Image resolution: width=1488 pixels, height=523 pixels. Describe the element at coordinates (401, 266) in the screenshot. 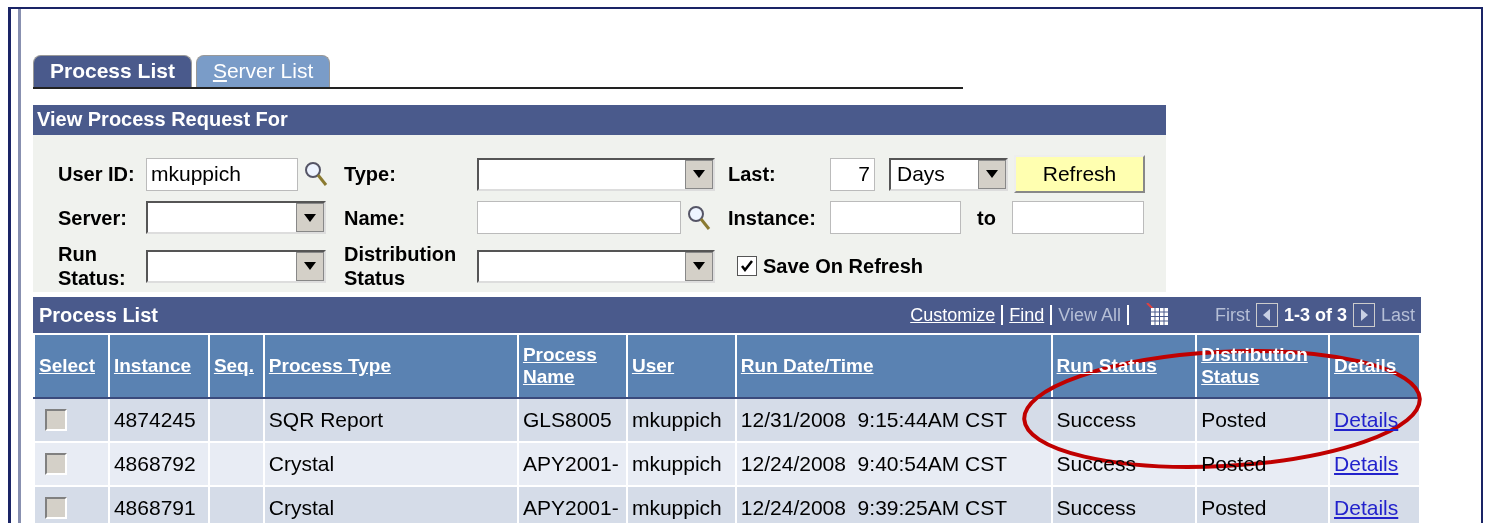

I see `field-label: Distribution Status` at that location.